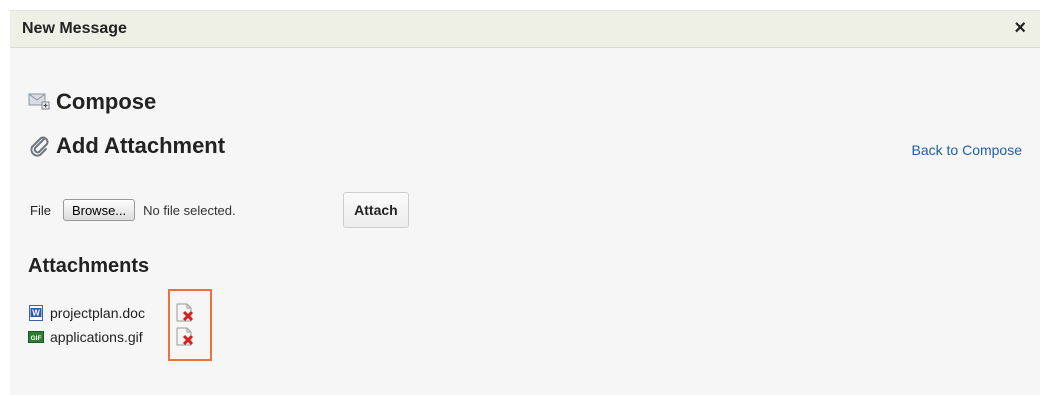 The width and height of the screenshot is (1042, 395). Describe the element at coordinates (376, 210) in the screenshot. I see `attach-button: Attach` at that location.